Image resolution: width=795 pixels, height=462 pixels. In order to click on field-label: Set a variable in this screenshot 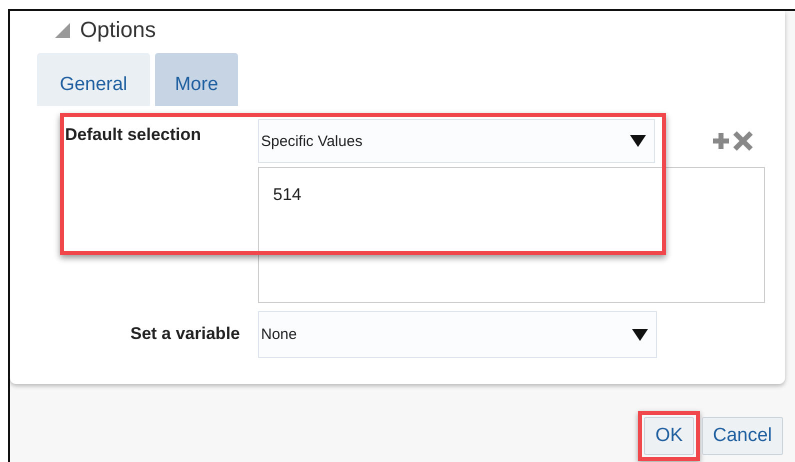, I will do `click(185, 334)`.